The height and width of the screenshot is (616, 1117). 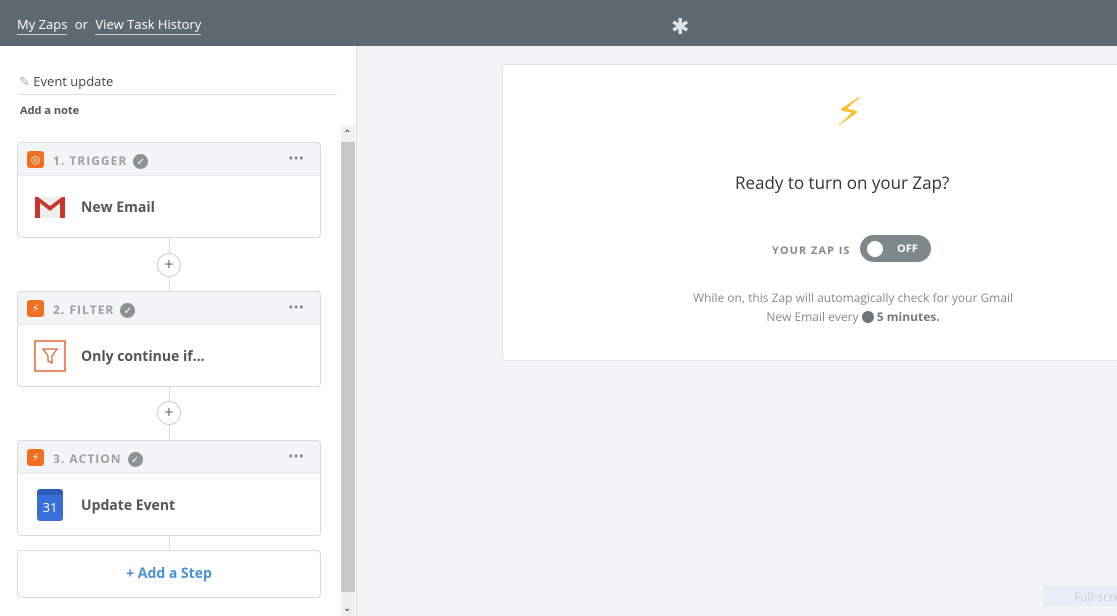 What do you see at coordinates (50, 356) in the screenshot?
I see `filter-icon` at bounding box center [50, 356].